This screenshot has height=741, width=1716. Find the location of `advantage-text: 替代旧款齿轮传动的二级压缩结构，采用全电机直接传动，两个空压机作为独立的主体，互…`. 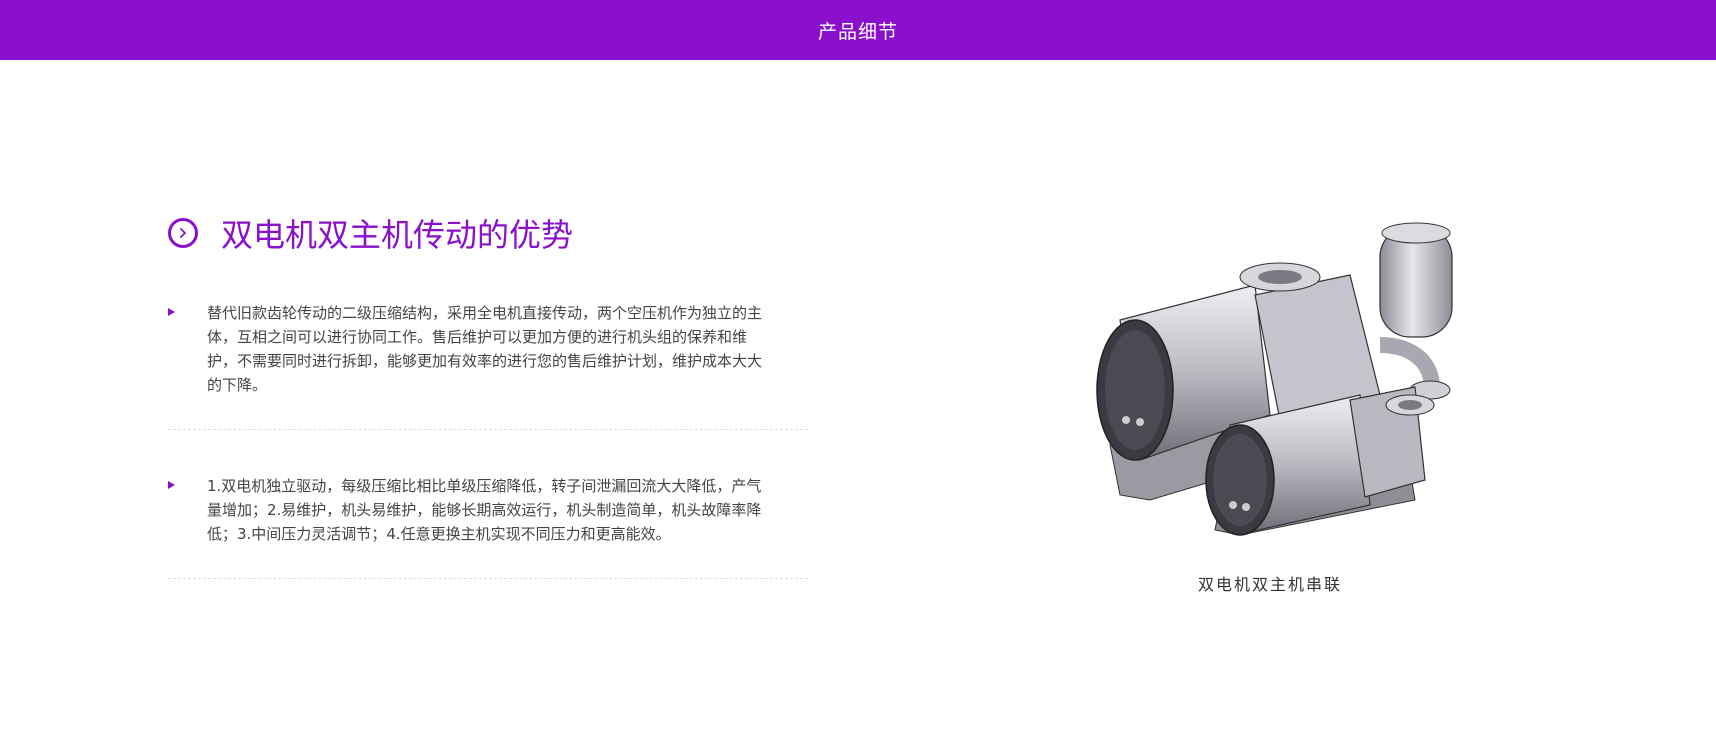

advantage-text: 替代旧款齿轮传动的二级压缩结构，采用全电机直接传动，两个空压机作为独立的主体，互… is located at coordinates (485, 349).